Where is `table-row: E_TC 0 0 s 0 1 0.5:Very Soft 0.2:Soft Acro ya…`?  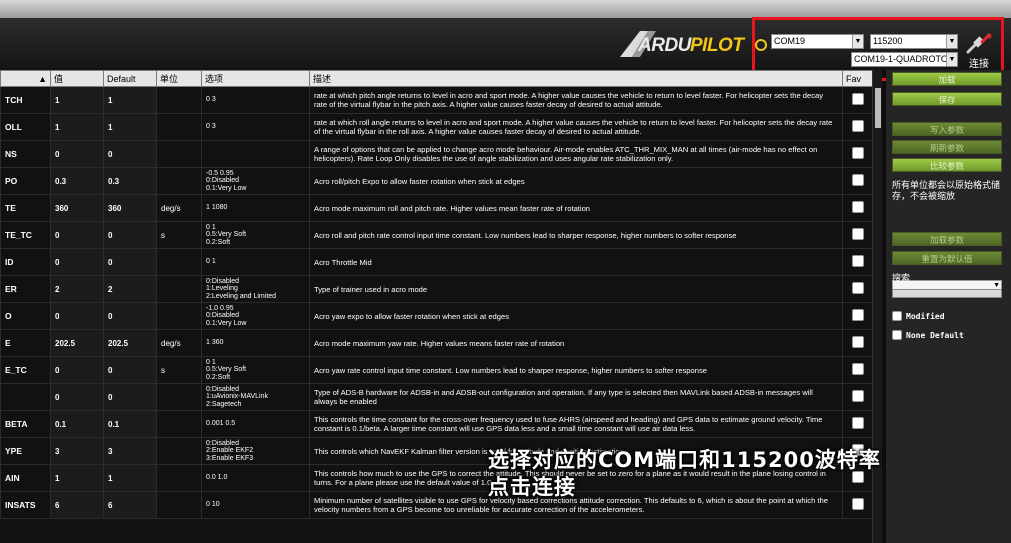 table-row: E_TC 0 0 s 0 1 0.5:Very Soft 0.2:Soft Acro ya… is located at coordinates (436, 370).